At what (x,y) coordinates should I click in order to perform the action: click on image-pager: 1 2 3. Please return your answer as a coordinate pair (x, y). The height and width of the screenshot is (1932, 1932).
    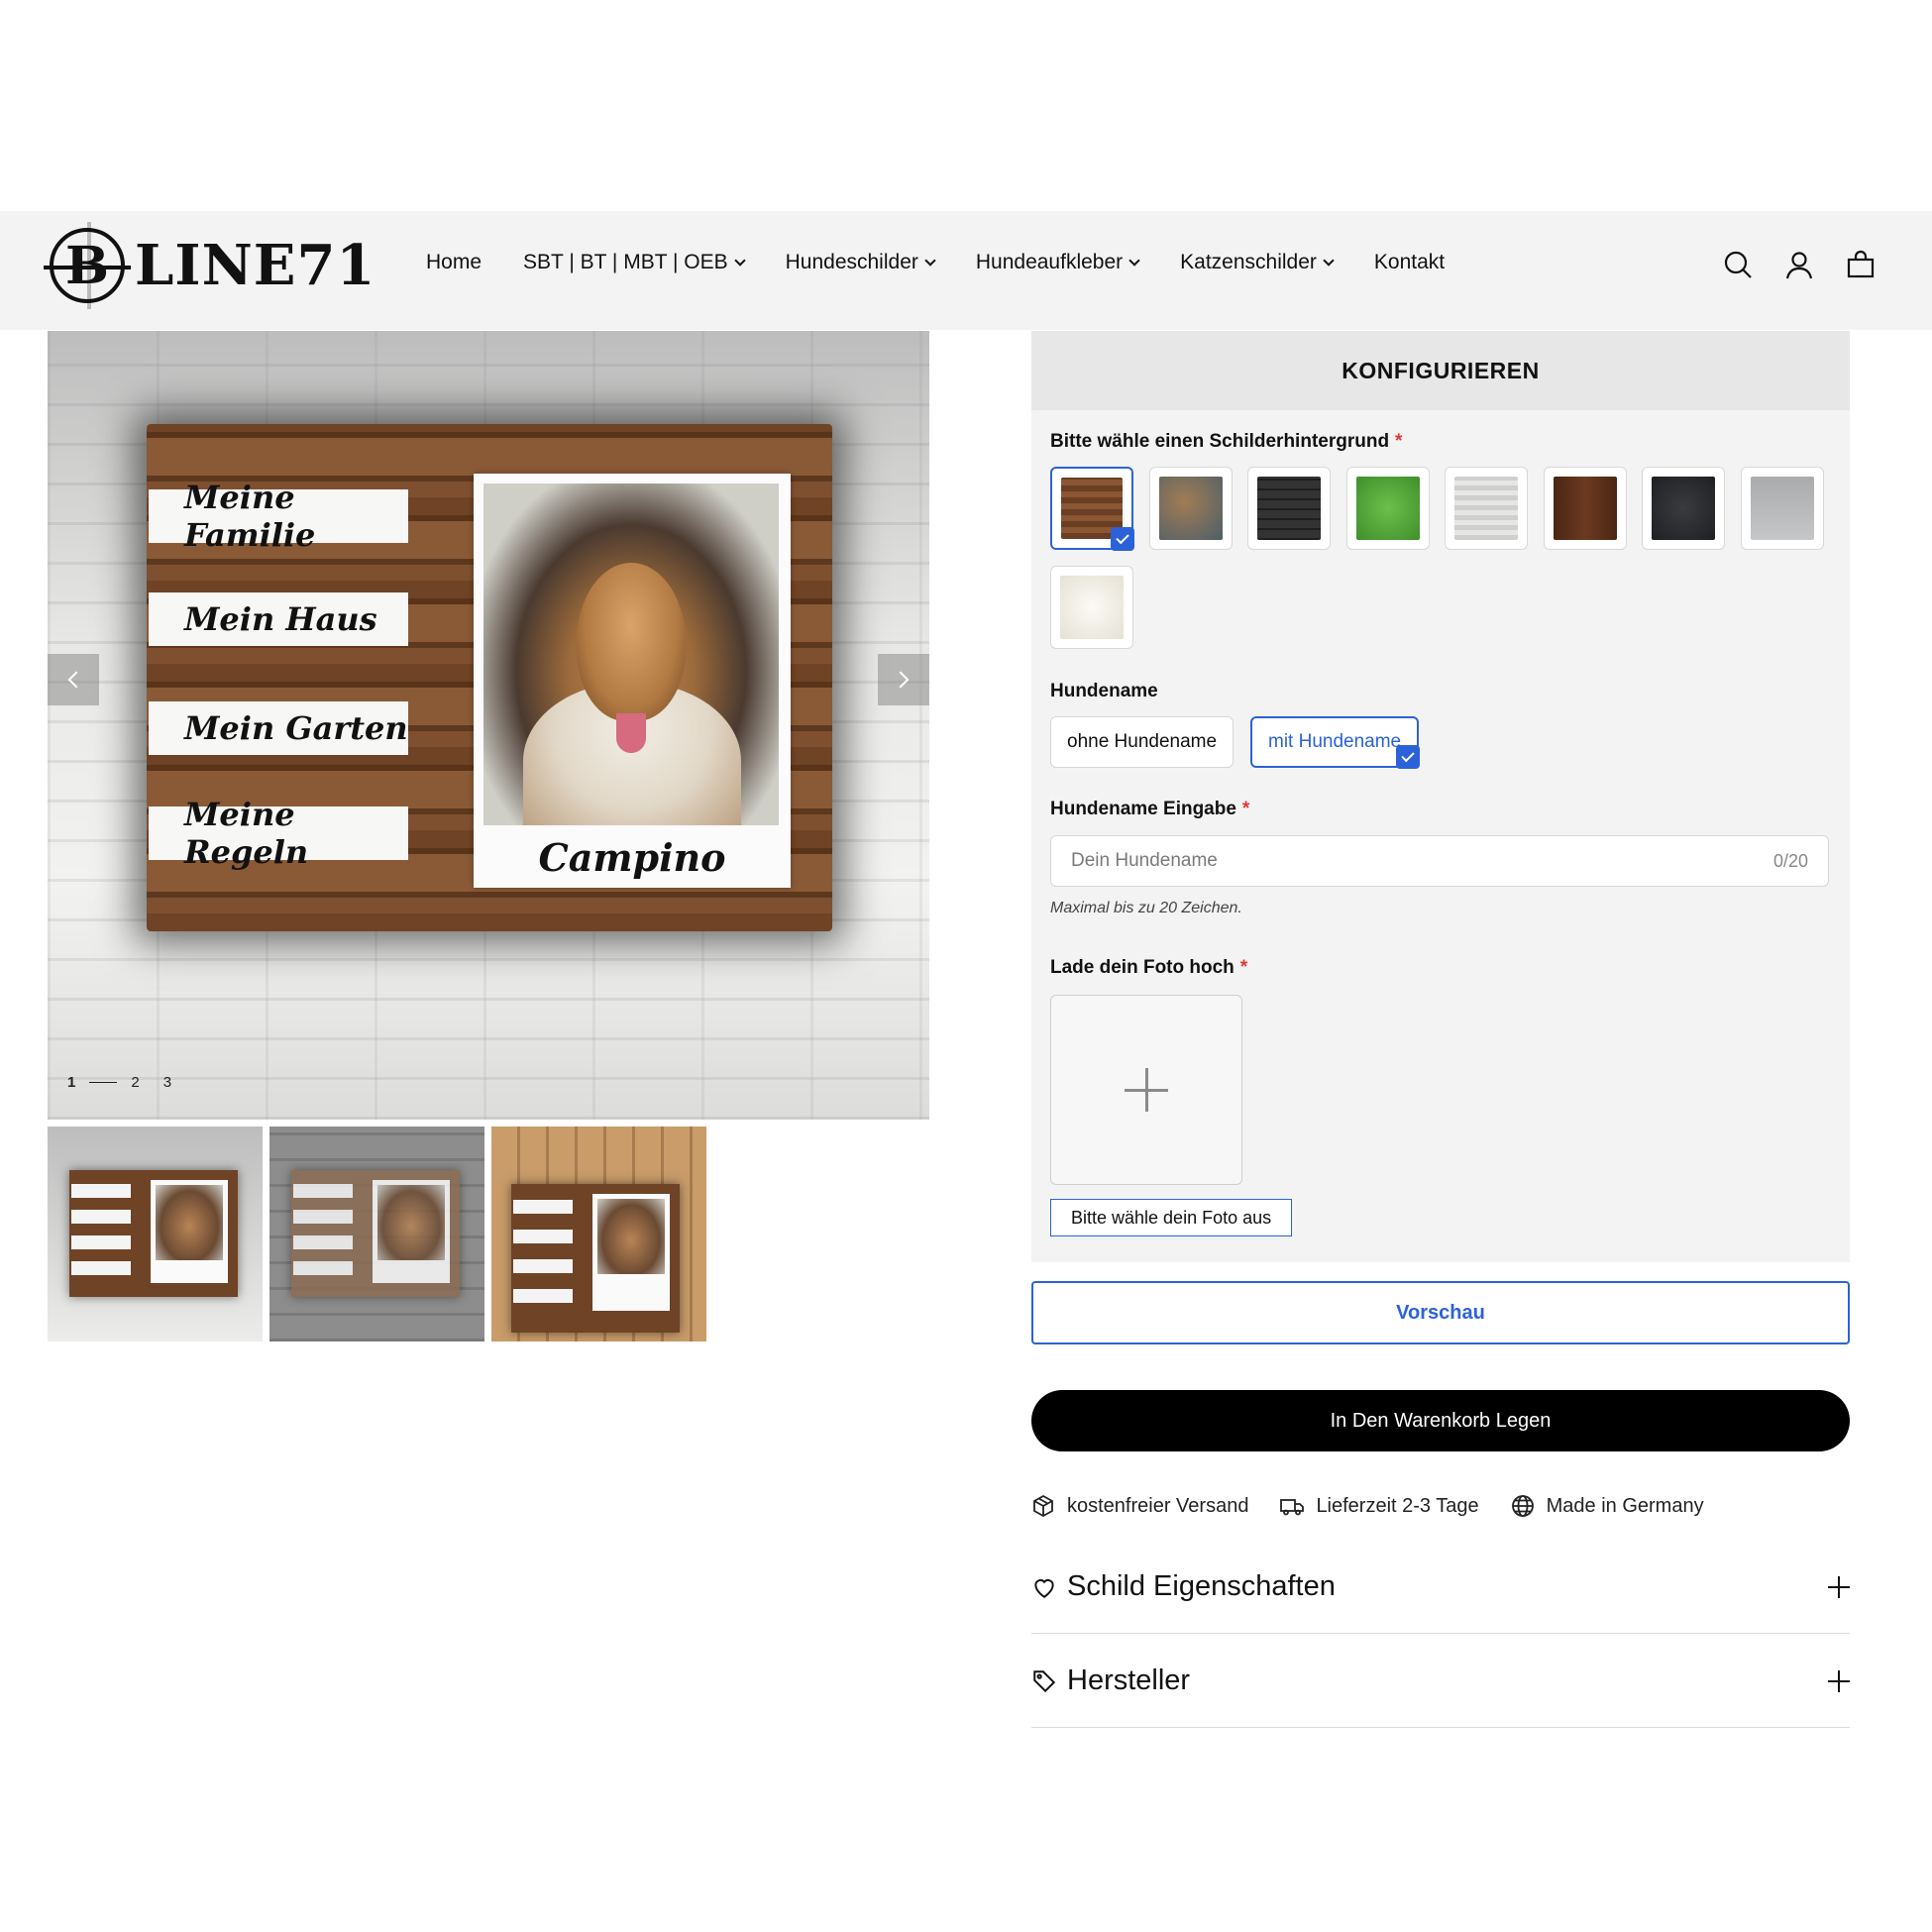
    Looking at the image, I should click on (119, 1082).